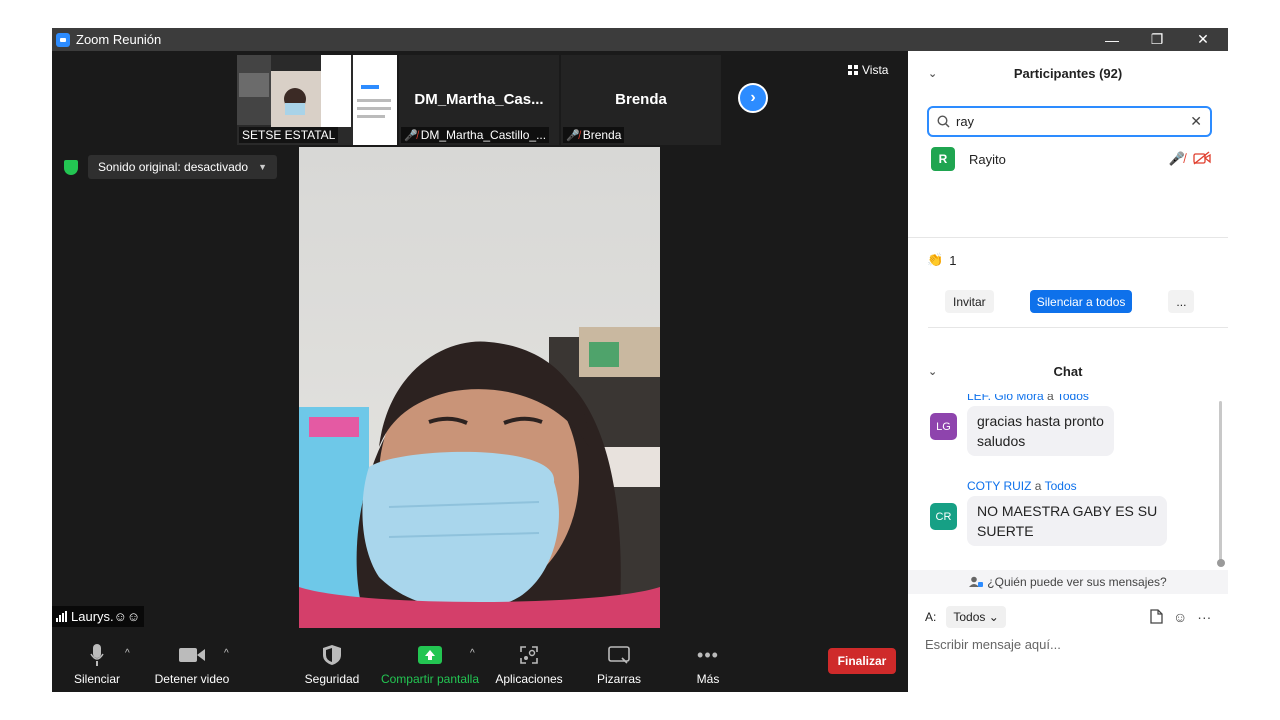 The image size is (1280, 720). I want to click on recipient-select: Todos ⌄, so click(976, 617).